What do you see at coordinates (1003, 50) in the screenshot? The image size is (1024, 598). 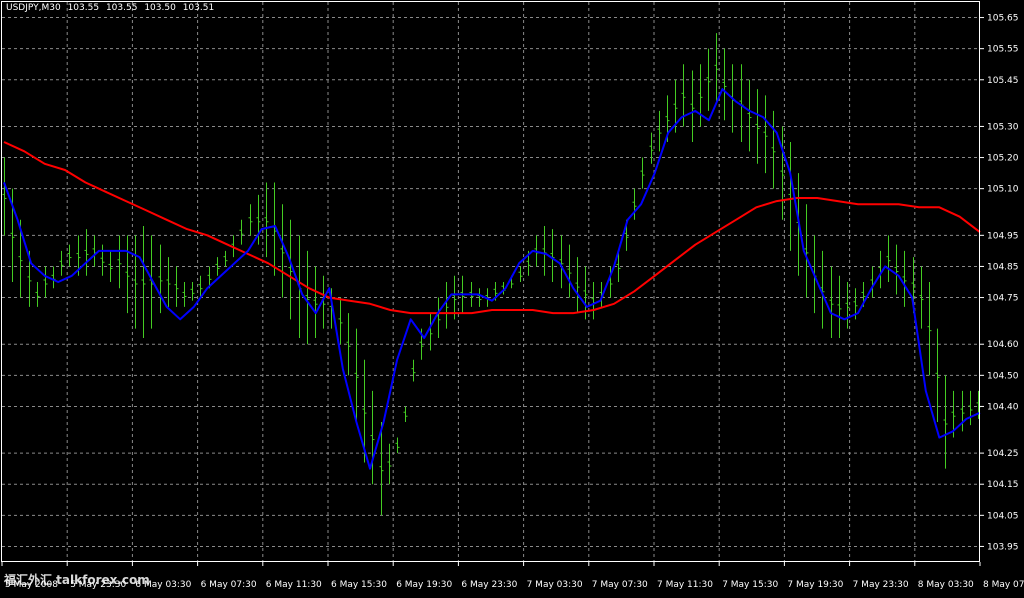 I see `y-tick-label: 105.55` at bounding box center [1003, 50].